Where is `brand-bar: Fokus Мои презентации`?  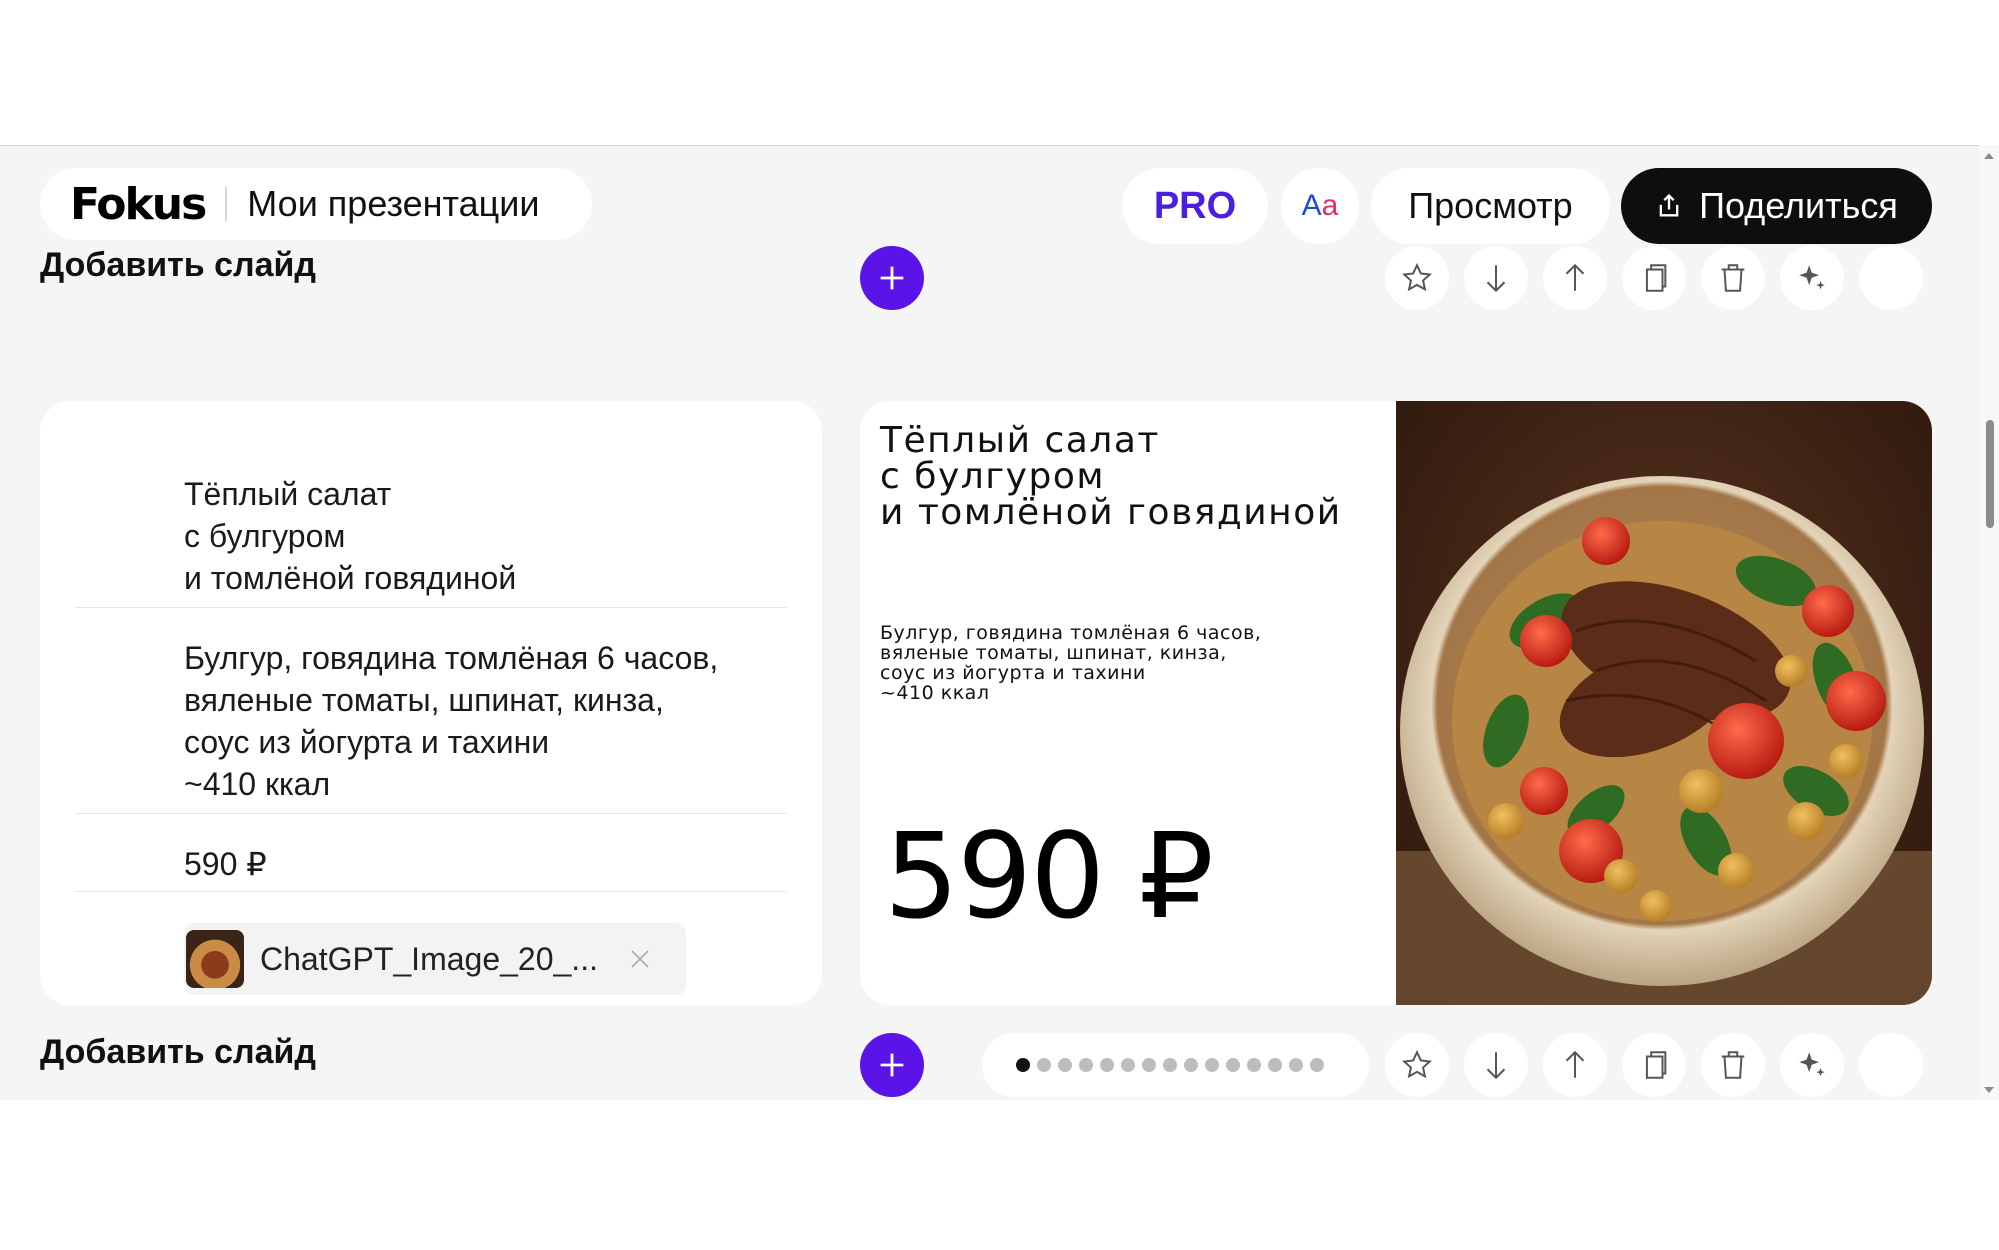 brand-bar: Fokus Мои презентации is located at coordinates (316, 204).